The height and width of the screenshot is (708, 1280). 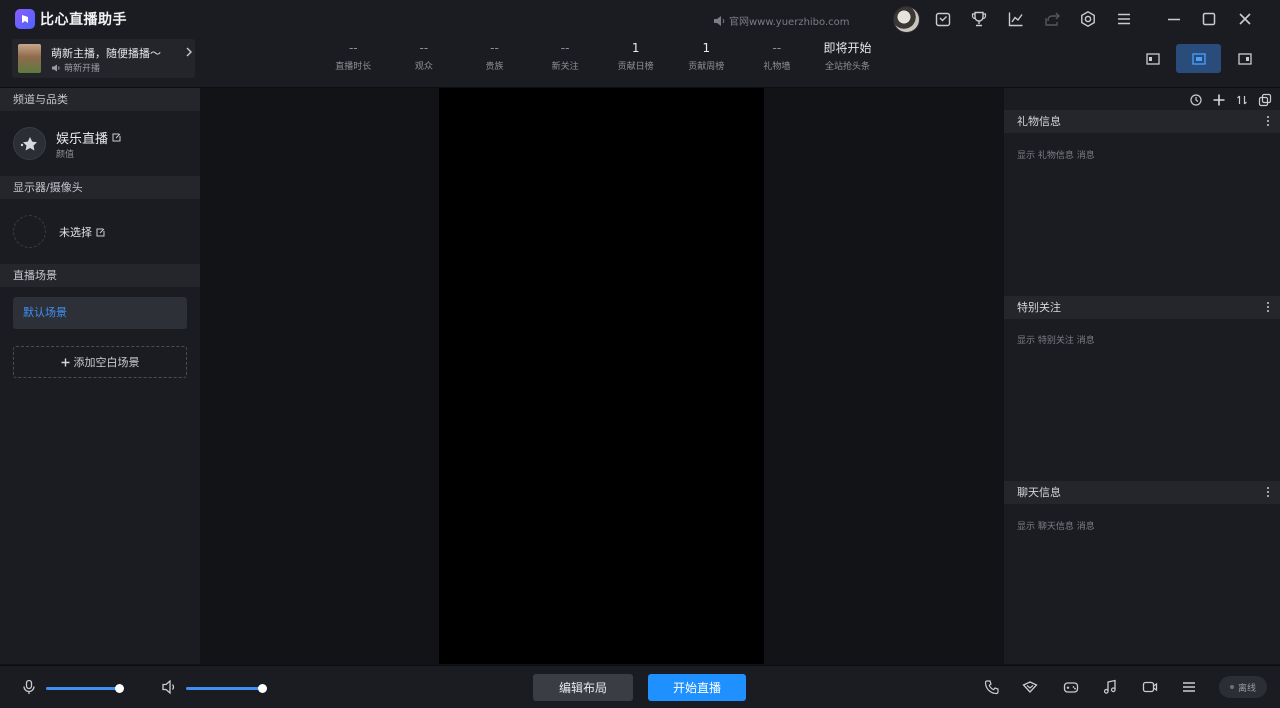 I want to click on mic-volume-slider, so click(x=85, y=688).